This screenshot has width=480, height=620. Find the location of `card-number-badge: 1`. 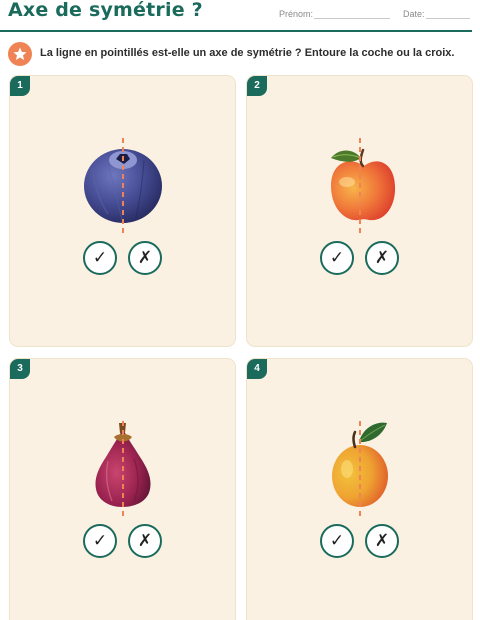

card-number-badge: 1 is located at coordinates (20, 86).